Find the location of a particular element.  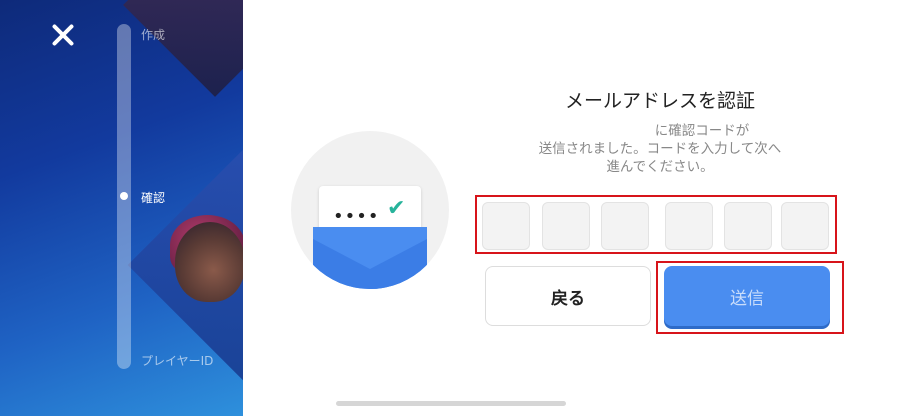

back-button: 戻る is located at coordinates (568, 296).